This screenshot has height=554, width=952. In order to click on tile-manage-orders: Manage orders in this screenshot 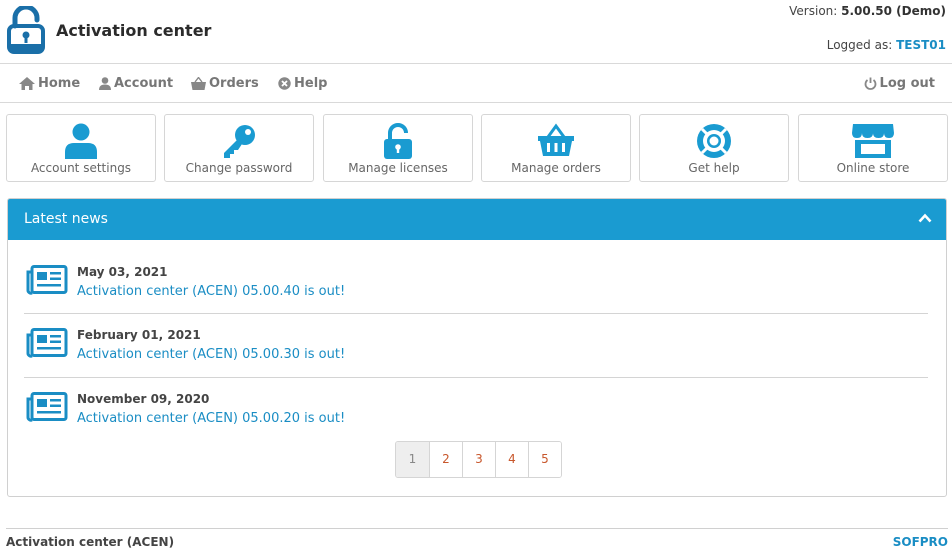, I will do `click(556, 148)`.